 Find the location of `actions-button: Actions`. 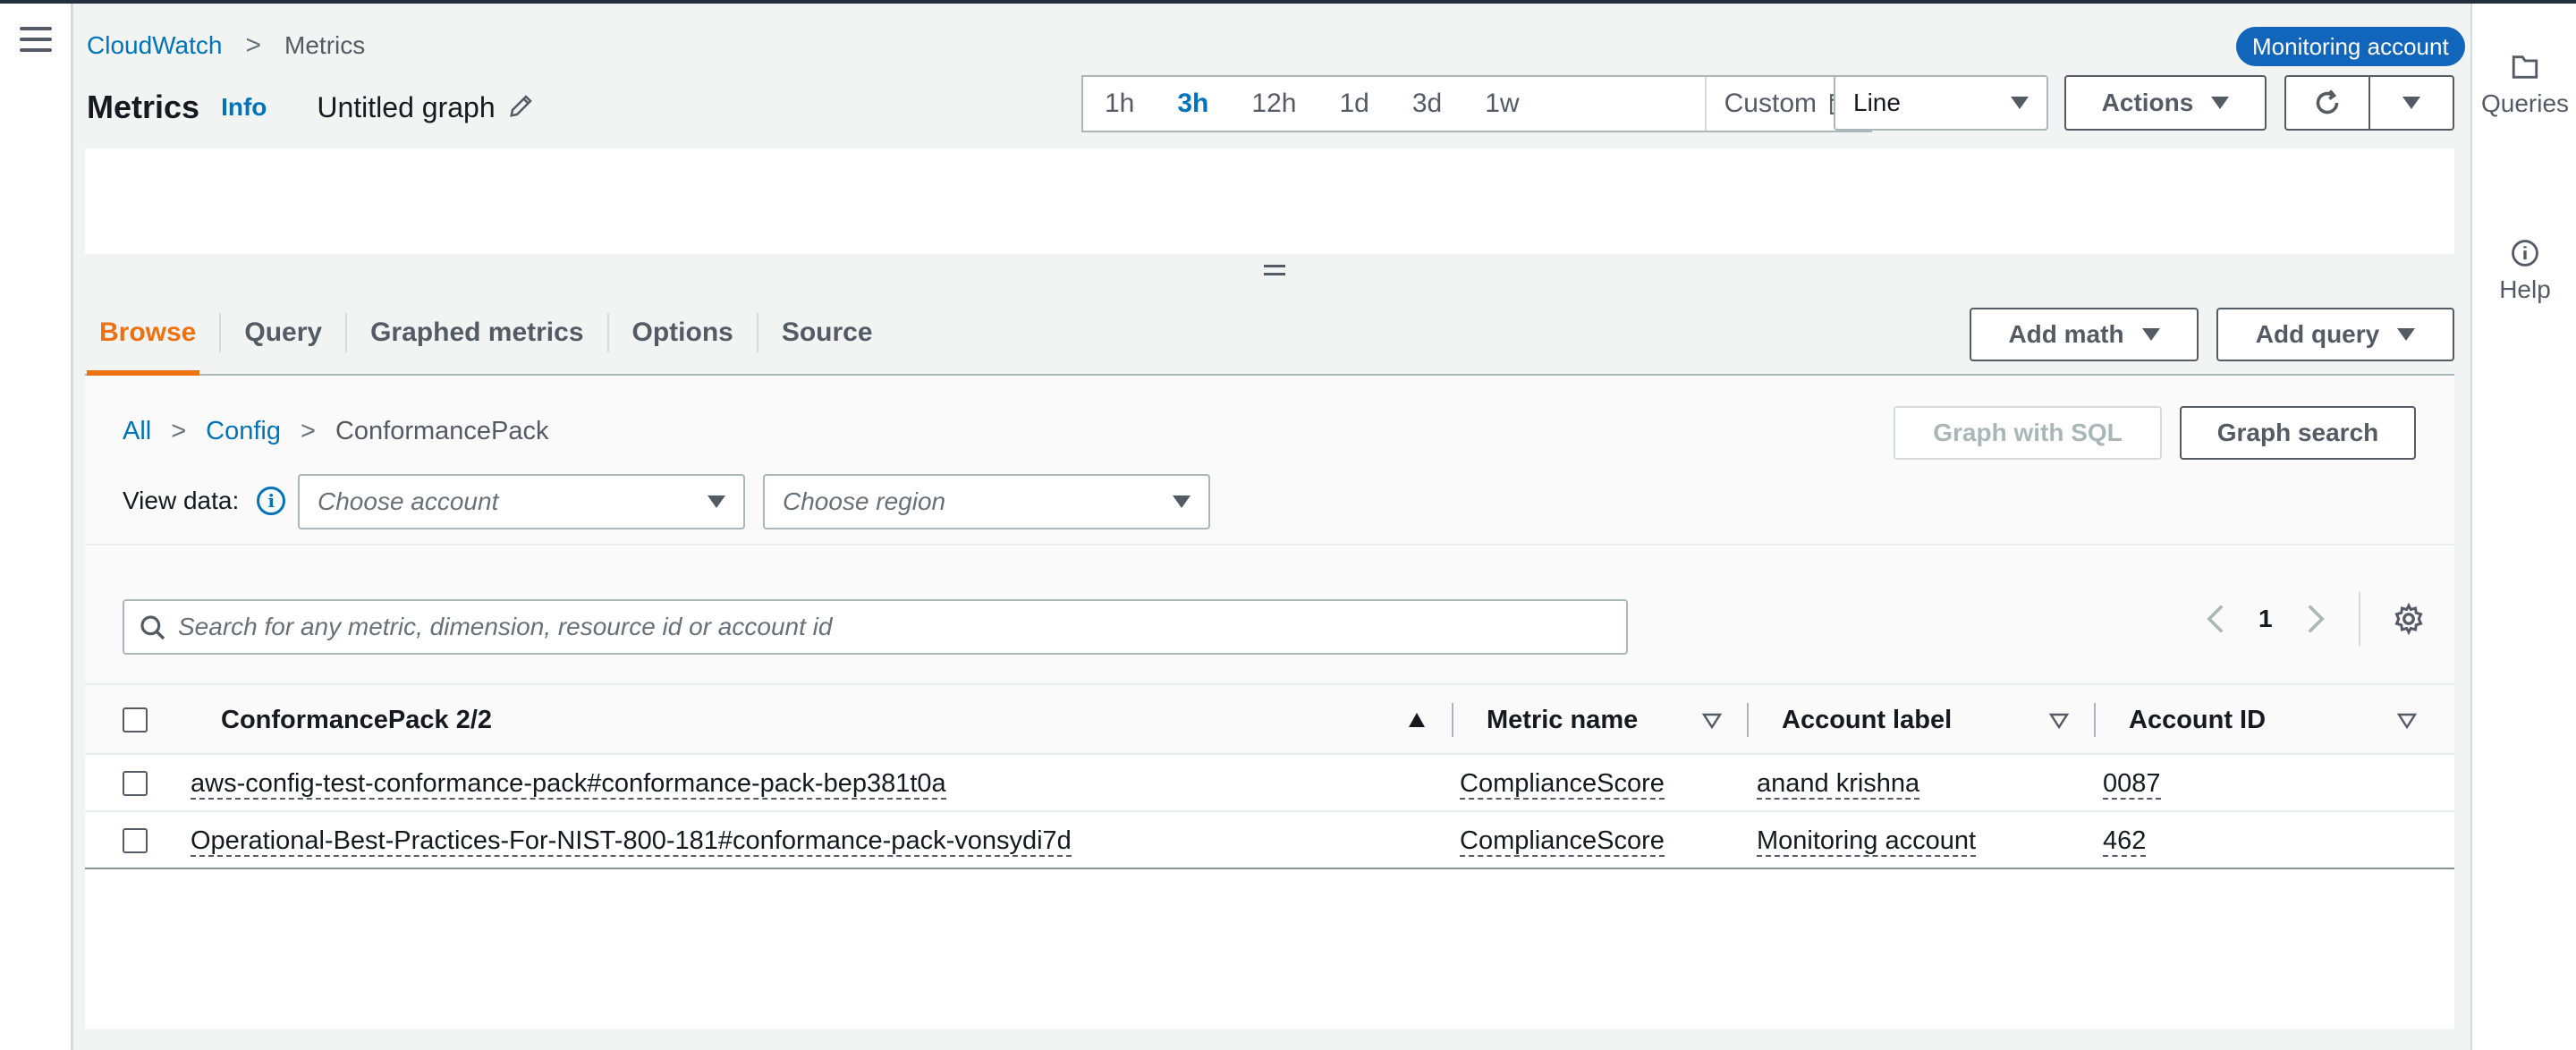

actions-button: Actions is located at coordinates (2165, 103).